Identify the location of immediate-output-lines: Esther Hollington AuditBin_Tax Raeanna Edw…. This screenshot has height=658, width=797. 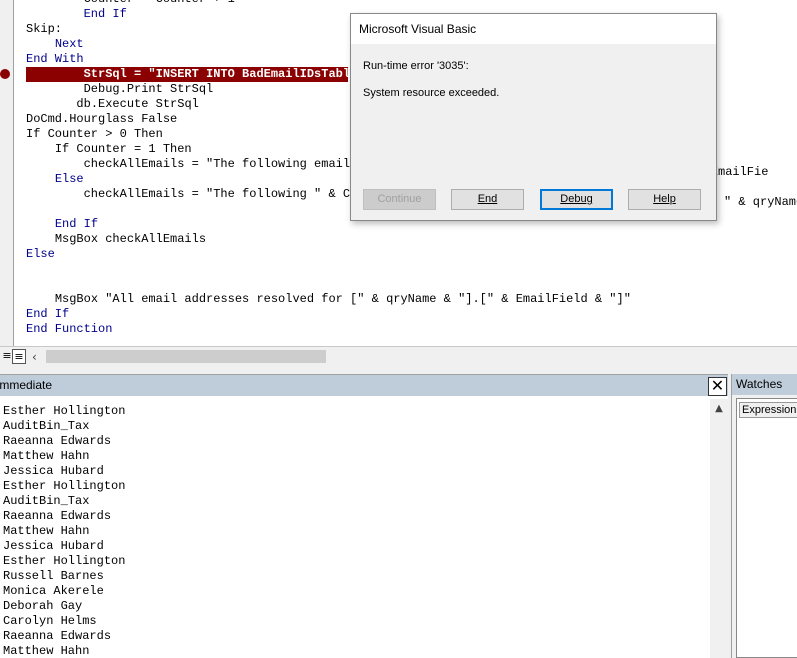
(64, 531).